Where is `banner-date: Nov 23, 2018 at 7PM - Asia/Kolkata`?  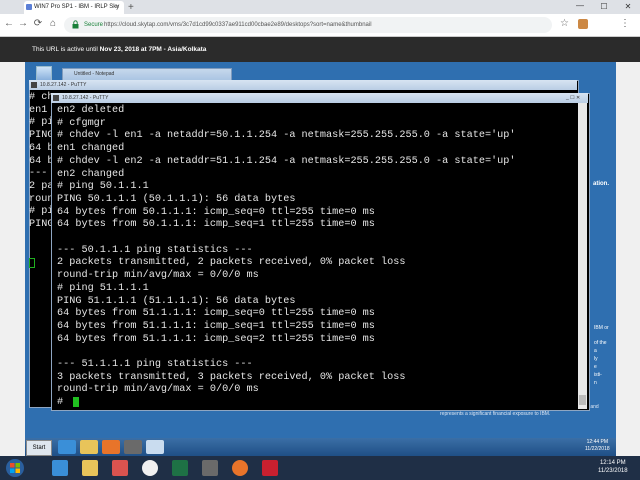 banner-date: Nov 23, 2018 at 7PM - Asia/Kolkata is located at coordinates (153, 49).